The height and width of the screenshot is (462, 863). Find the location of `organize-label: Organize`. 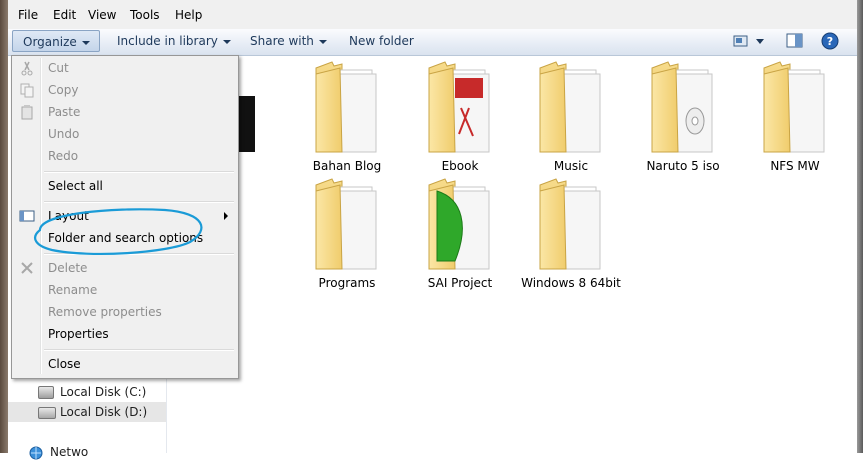

organize-label: Organize is located at coordinates (50, 42).